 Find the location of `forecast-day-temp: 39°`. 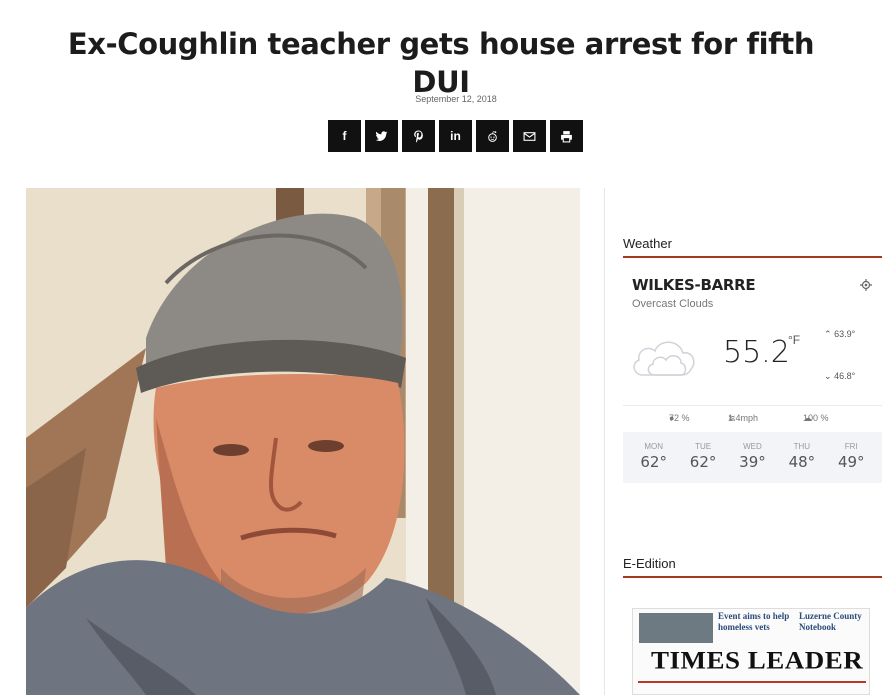

forecast-day-temp: 39° is located at coordinates (752, 462).